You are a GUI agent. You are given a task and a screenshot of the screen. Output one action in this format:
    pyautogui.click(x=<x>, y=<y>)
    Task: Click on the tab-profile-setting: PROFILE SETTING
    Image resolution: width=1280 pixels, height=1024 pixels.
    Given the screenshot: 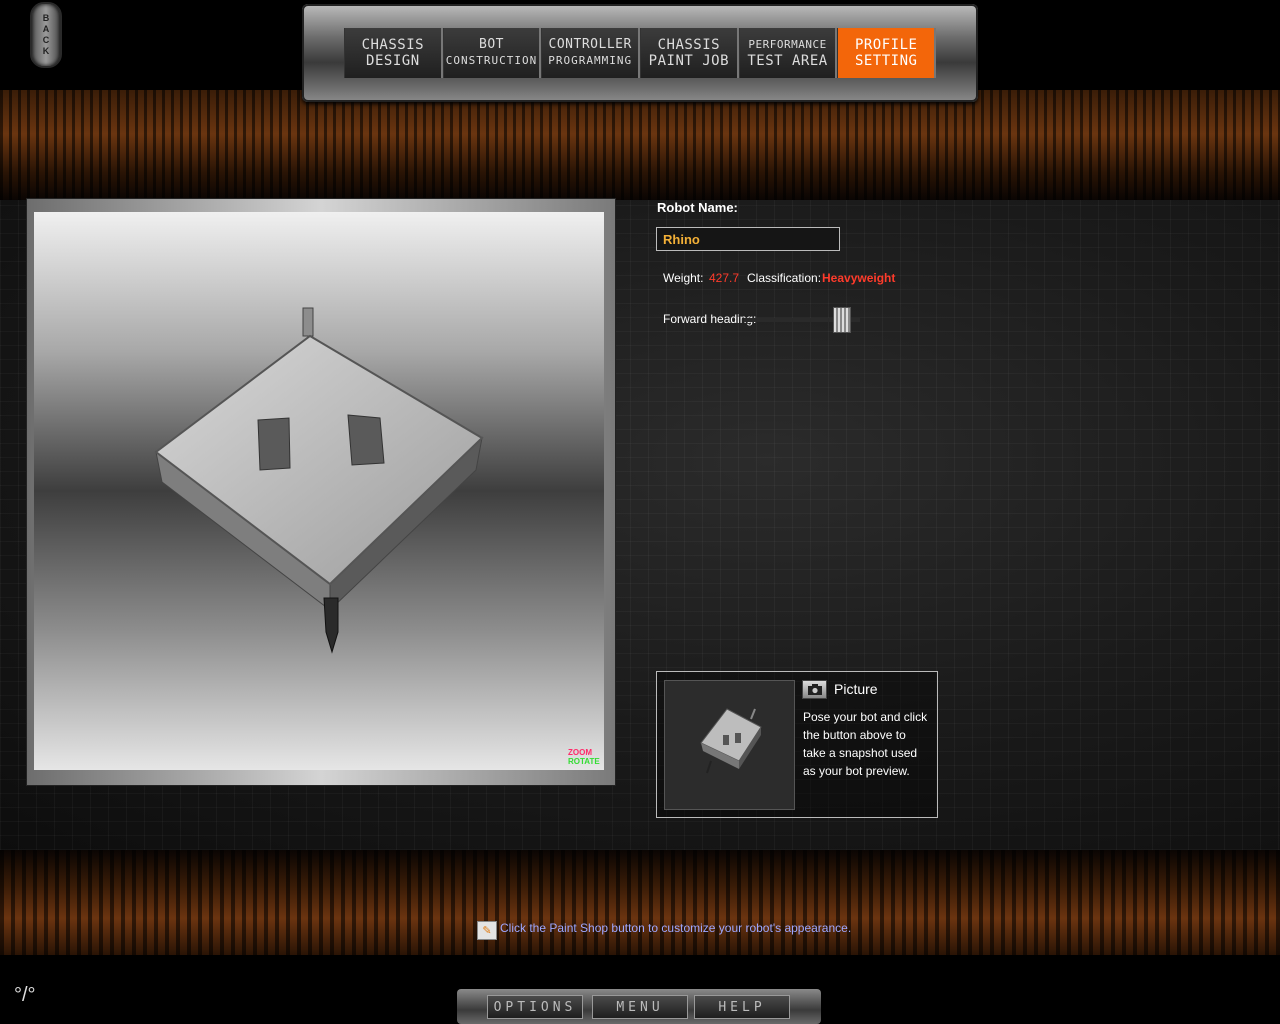 What is the action you would take?
    pyautogui.click(x=887, y=53)
    